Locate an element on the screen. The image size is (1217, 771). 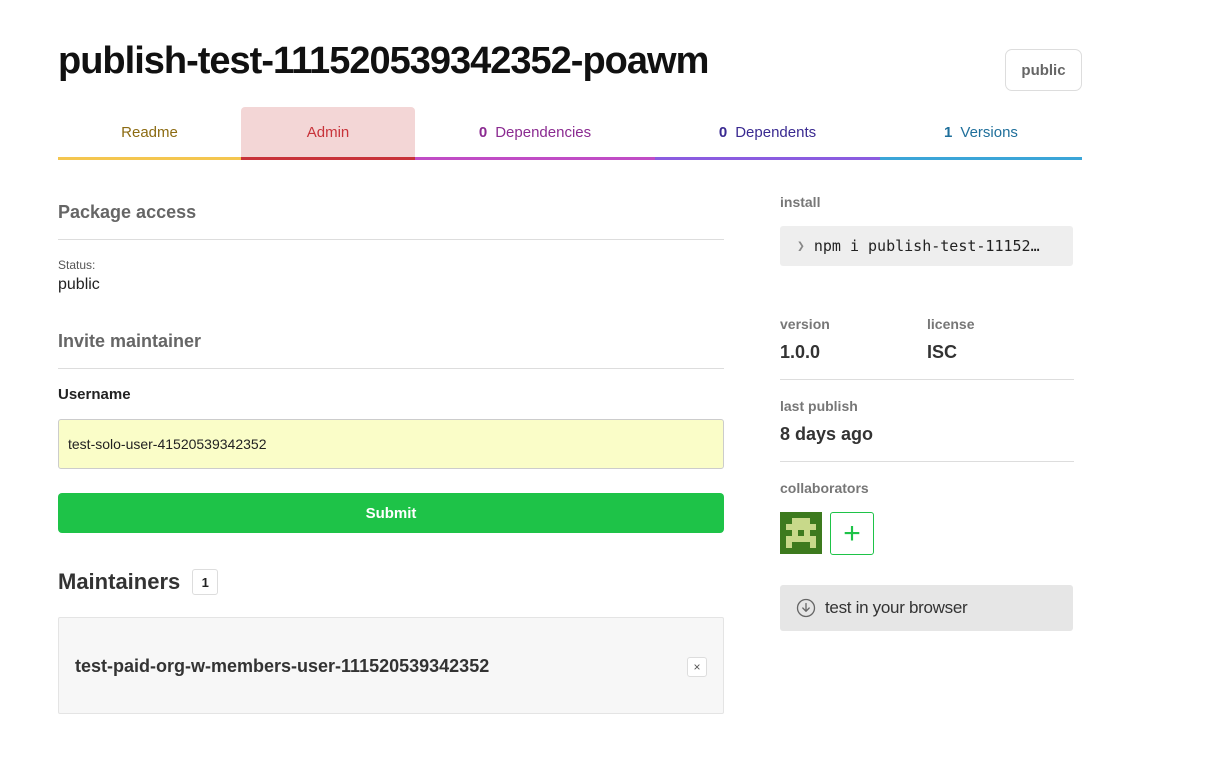
license-label: license is located at coordinates (951, 324).